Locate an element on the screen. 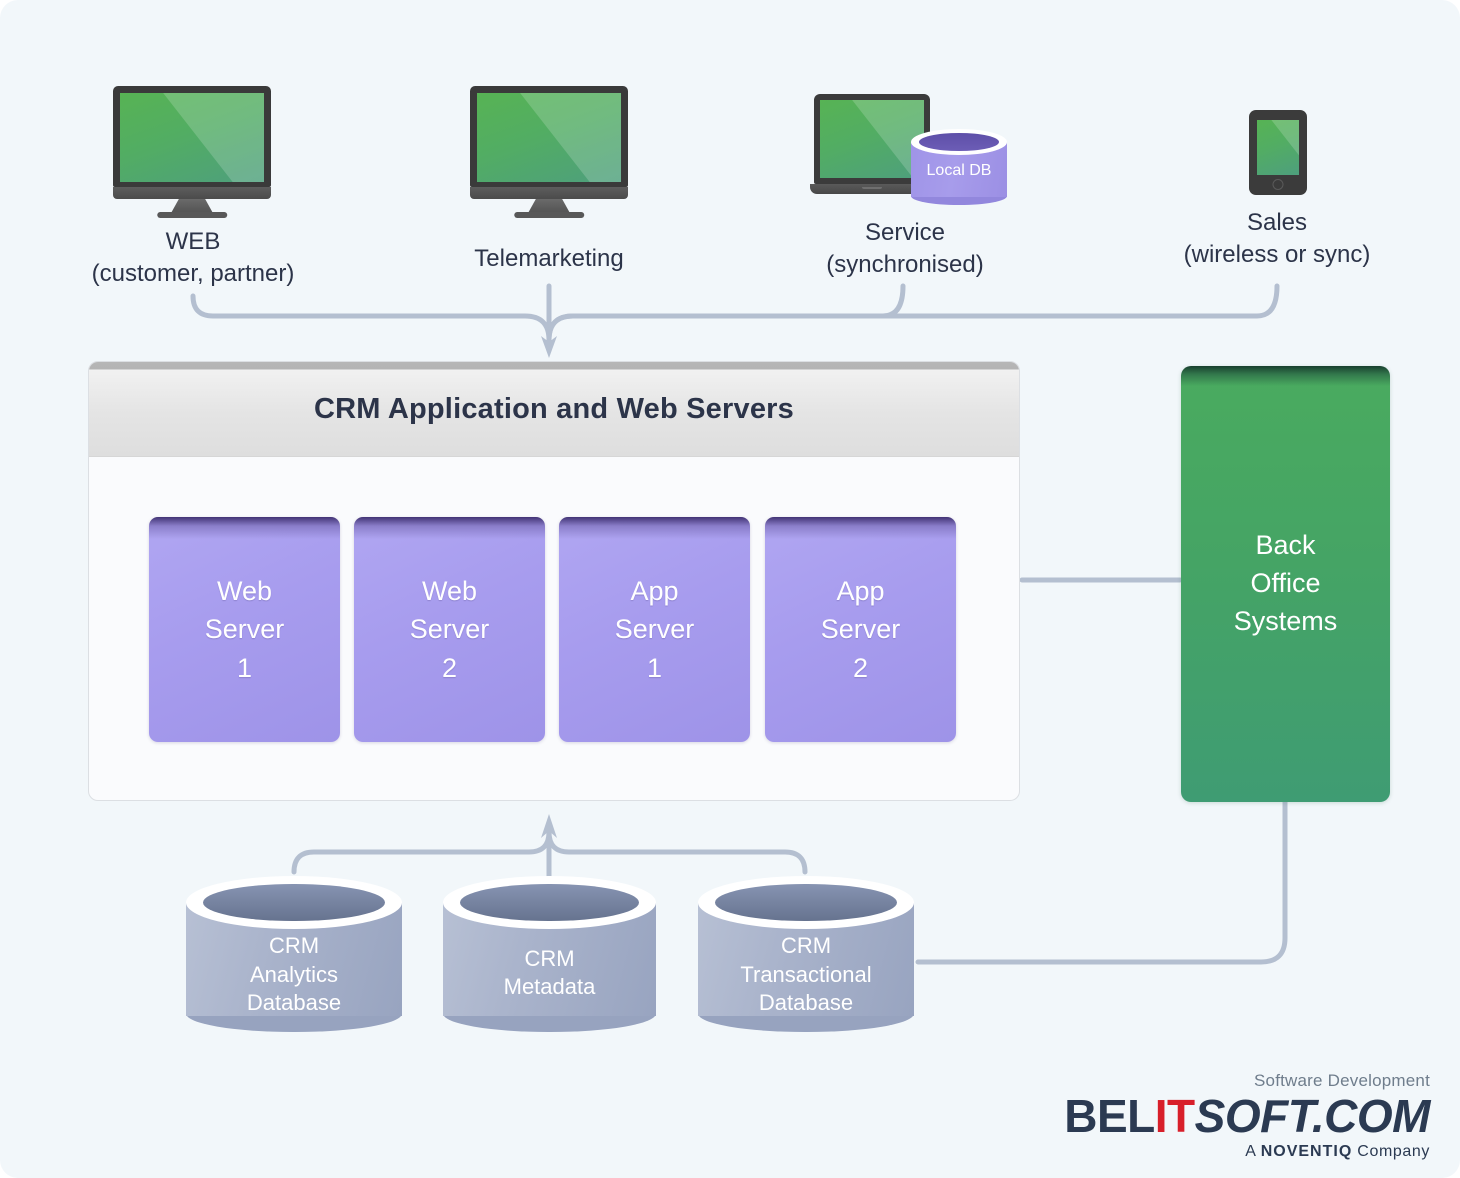 The height and width of the screenshot is (1178, 1460). connector-back-office-to-transactional-db is located at coordinates (1101, 882).